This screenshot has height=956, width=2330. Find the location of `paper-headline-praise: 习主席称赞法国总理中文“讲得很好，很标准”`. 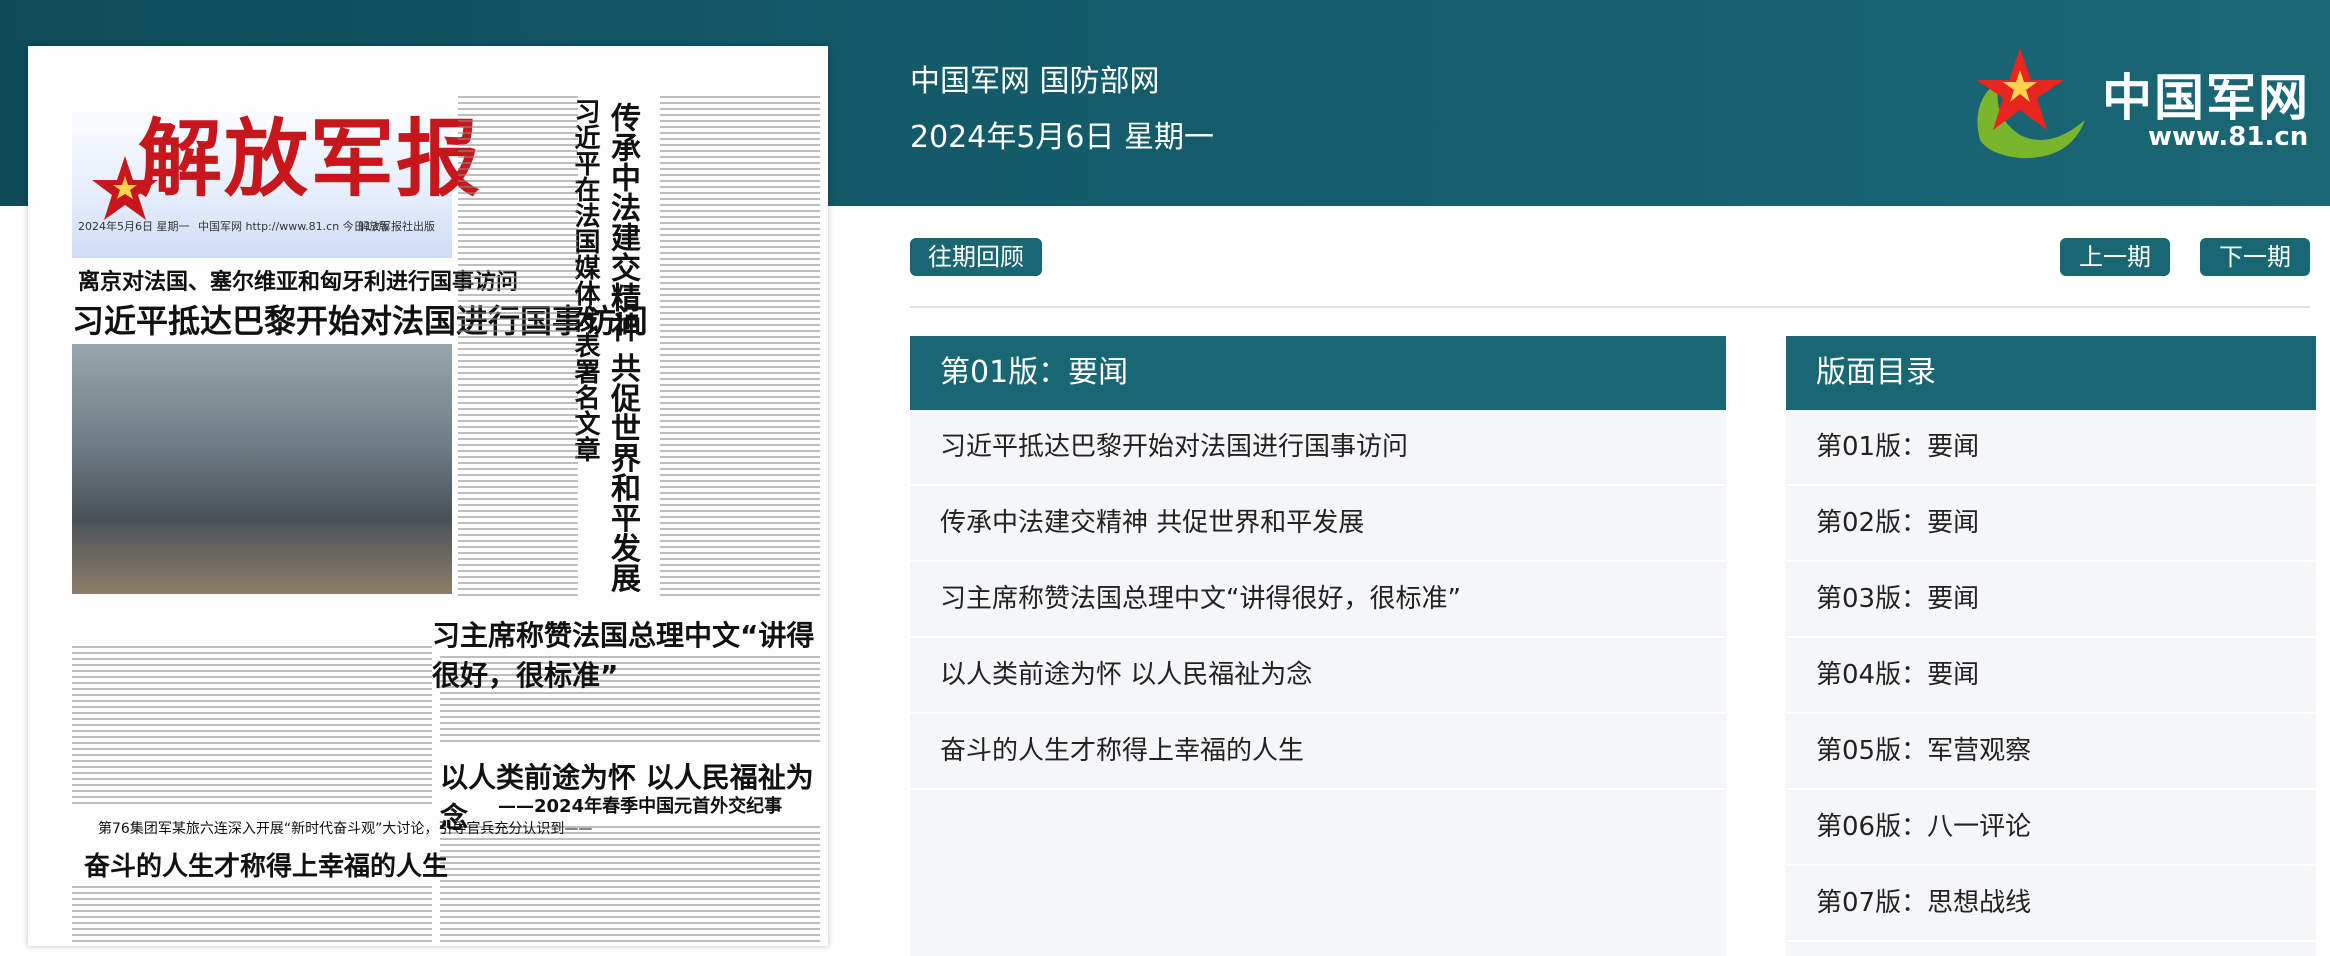

paper-headline-praise: 习主席称赞法国总理中文“讲得很好，很标准” is located at coordinates (623, 655).